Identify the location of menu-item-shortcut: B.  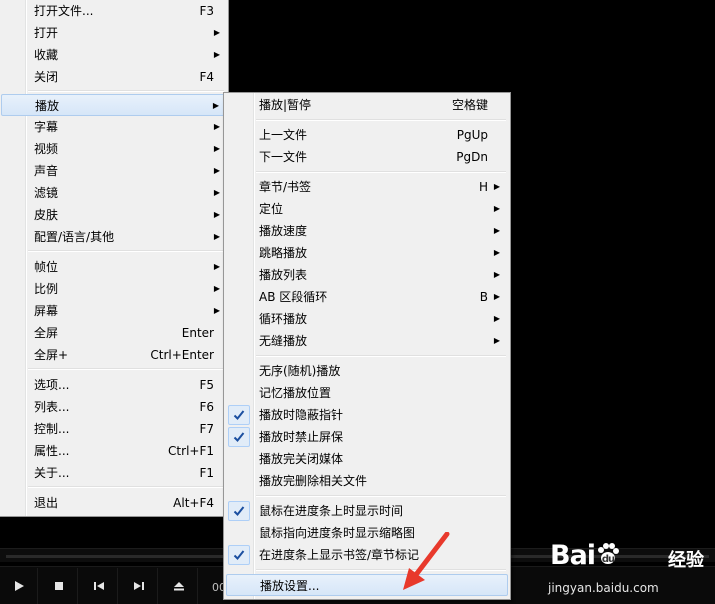
(483, 297).